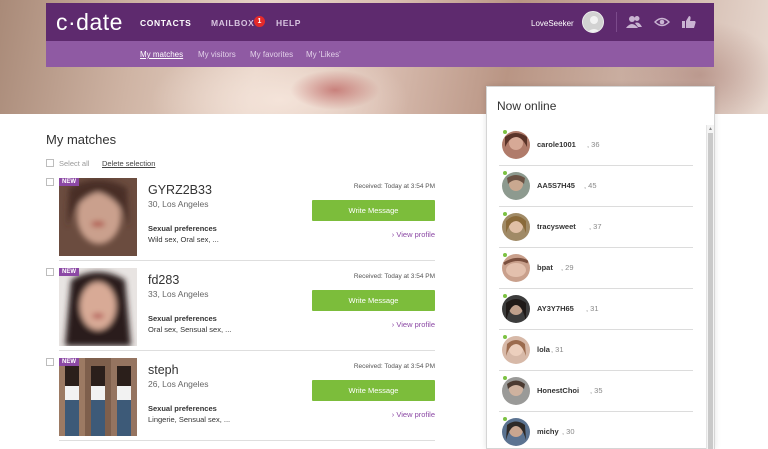 The width and height of the screenshot is (768, 449). What do you see at coordinates (527, 106) in the screenshot?
I see `now-online-title: Now online` at bounding box center [527, 106].